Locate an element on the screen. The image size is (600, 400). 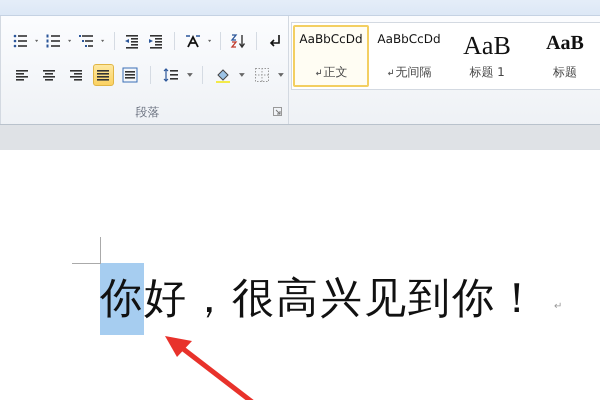
group-label: 段落 is located at coordinates (148, 112).